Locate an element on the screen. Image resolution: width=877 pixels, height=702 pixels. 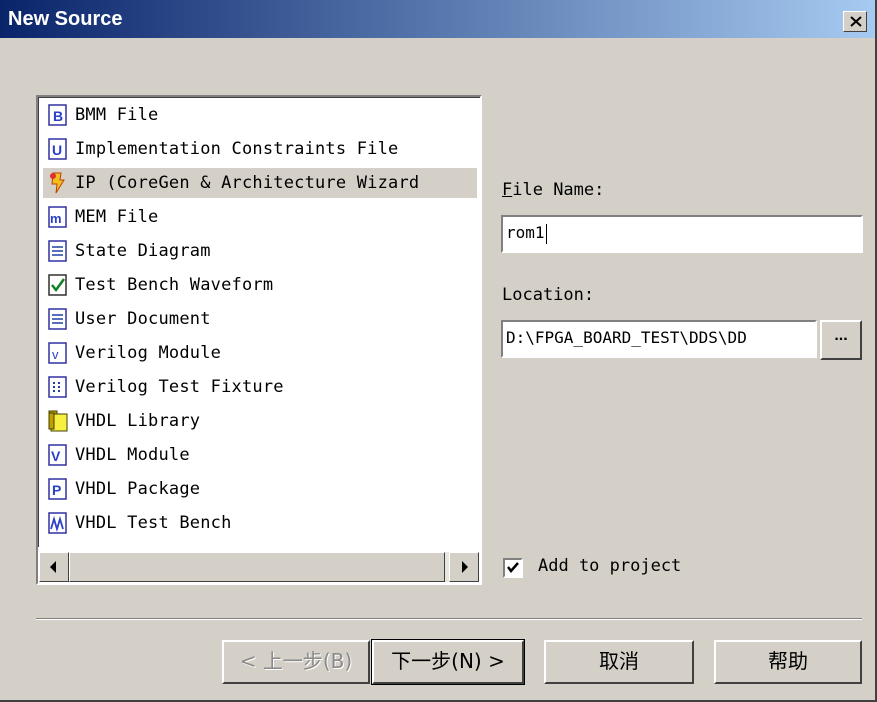
constraints-file-icon: U is located at coordinates (57, 149).